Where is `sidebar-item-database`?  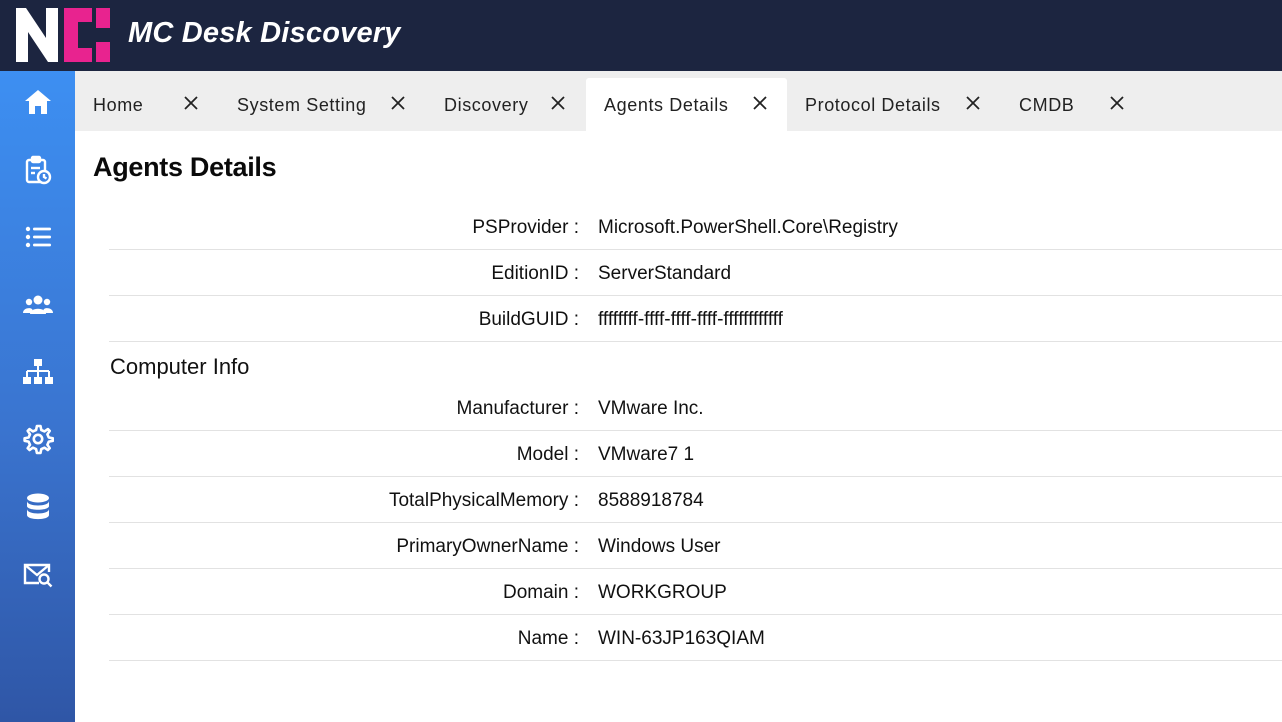 sidebar-item-database is located at coordinates (37, 509).